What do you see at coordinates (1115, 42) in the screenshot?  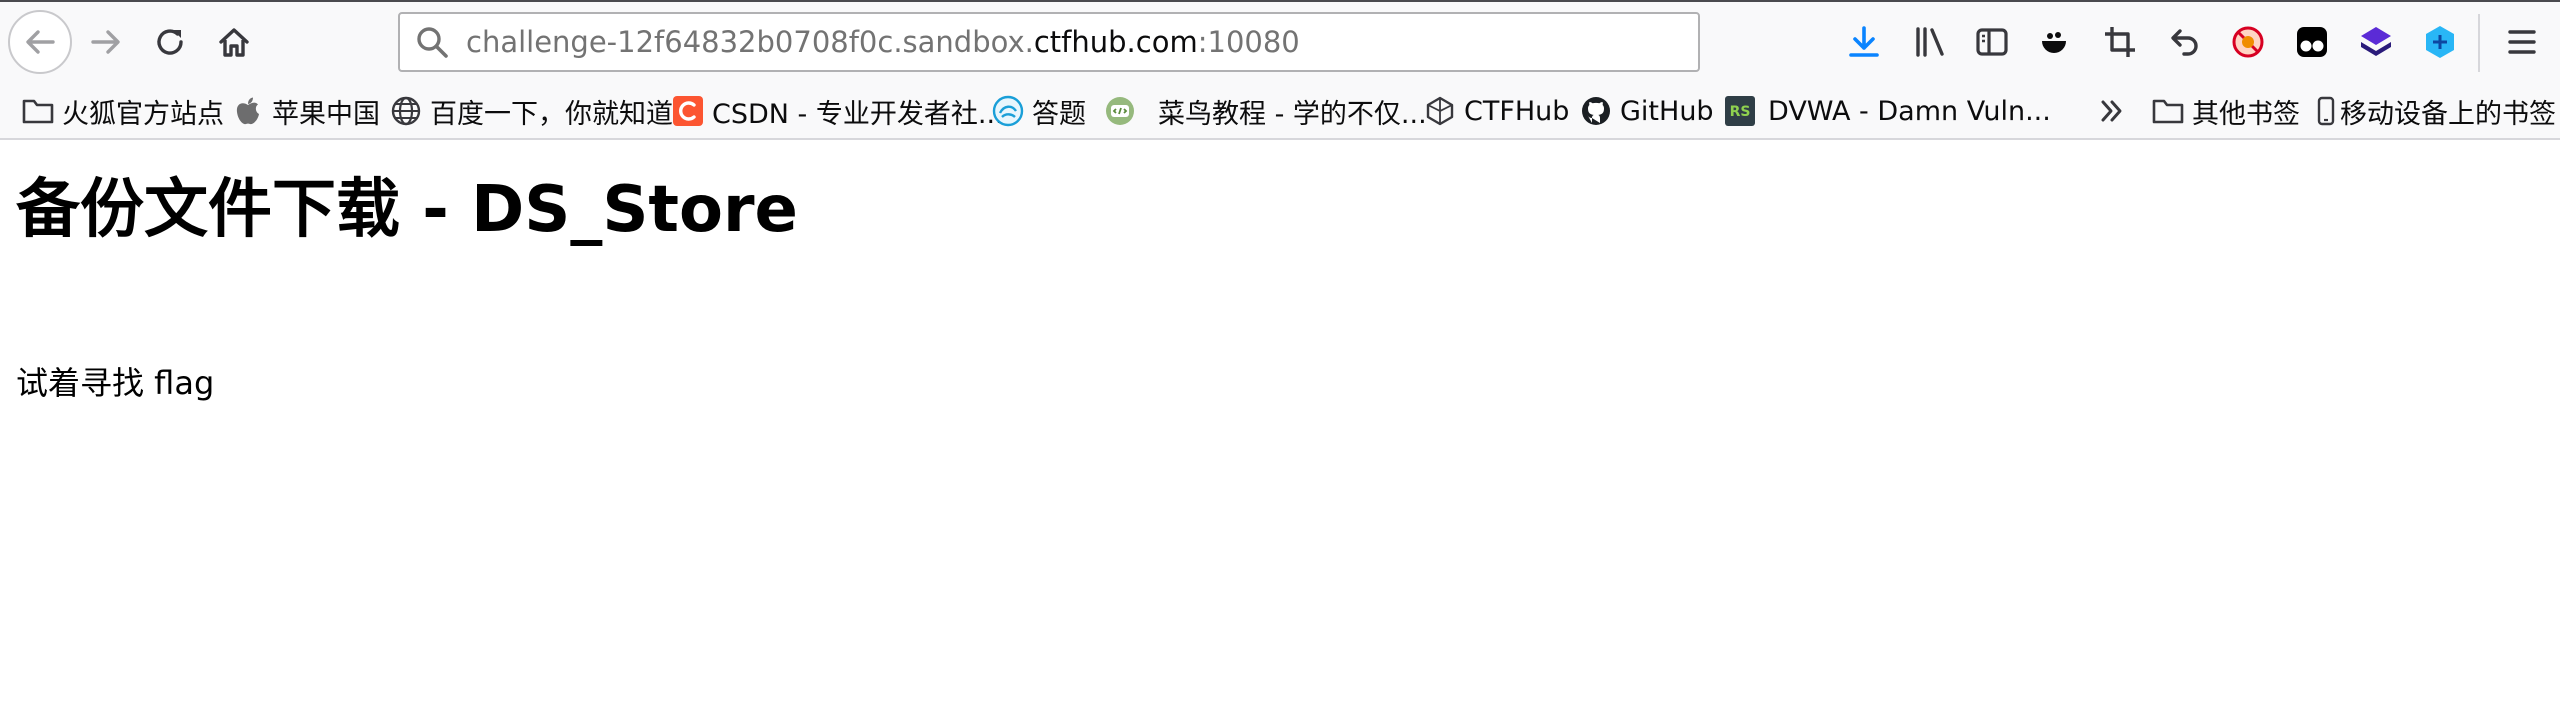 I see `url-domain: ctfhub.com` at bounding box center [1115, 42].